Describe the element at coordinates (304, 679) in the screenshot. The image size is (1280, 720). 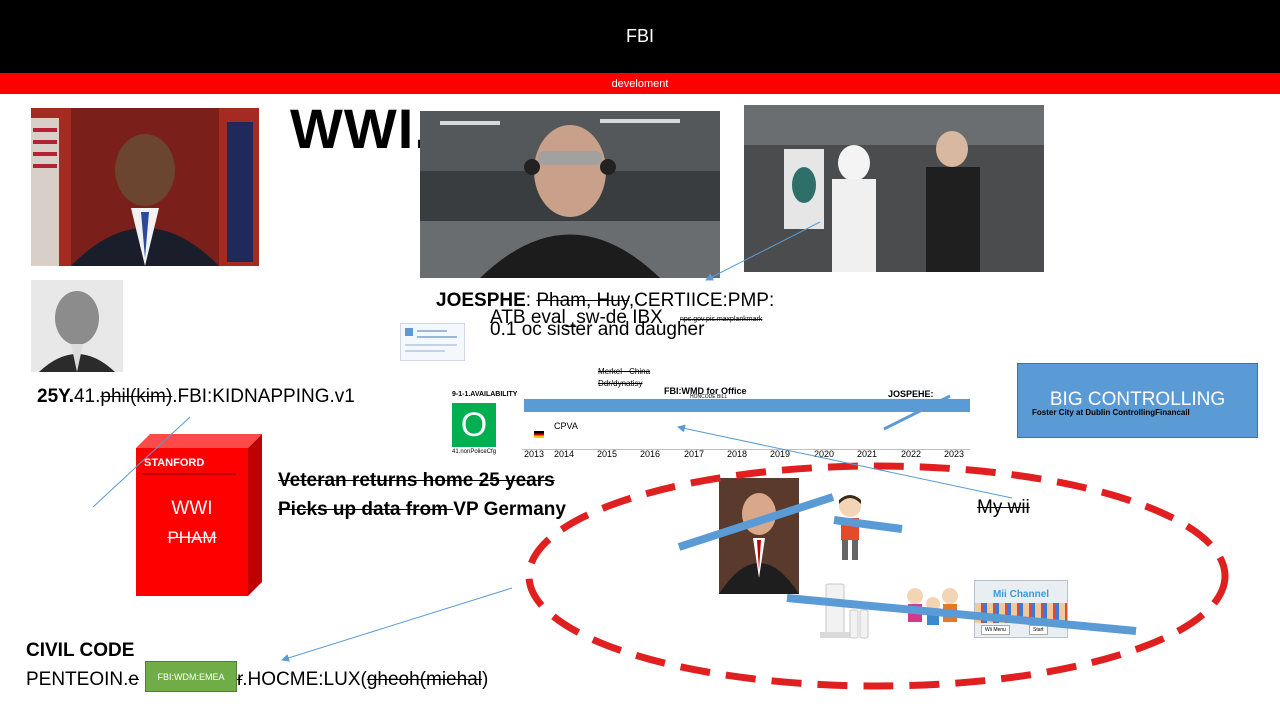
I see `civil-code-part-2: .HOCME:LUX(` at that location.